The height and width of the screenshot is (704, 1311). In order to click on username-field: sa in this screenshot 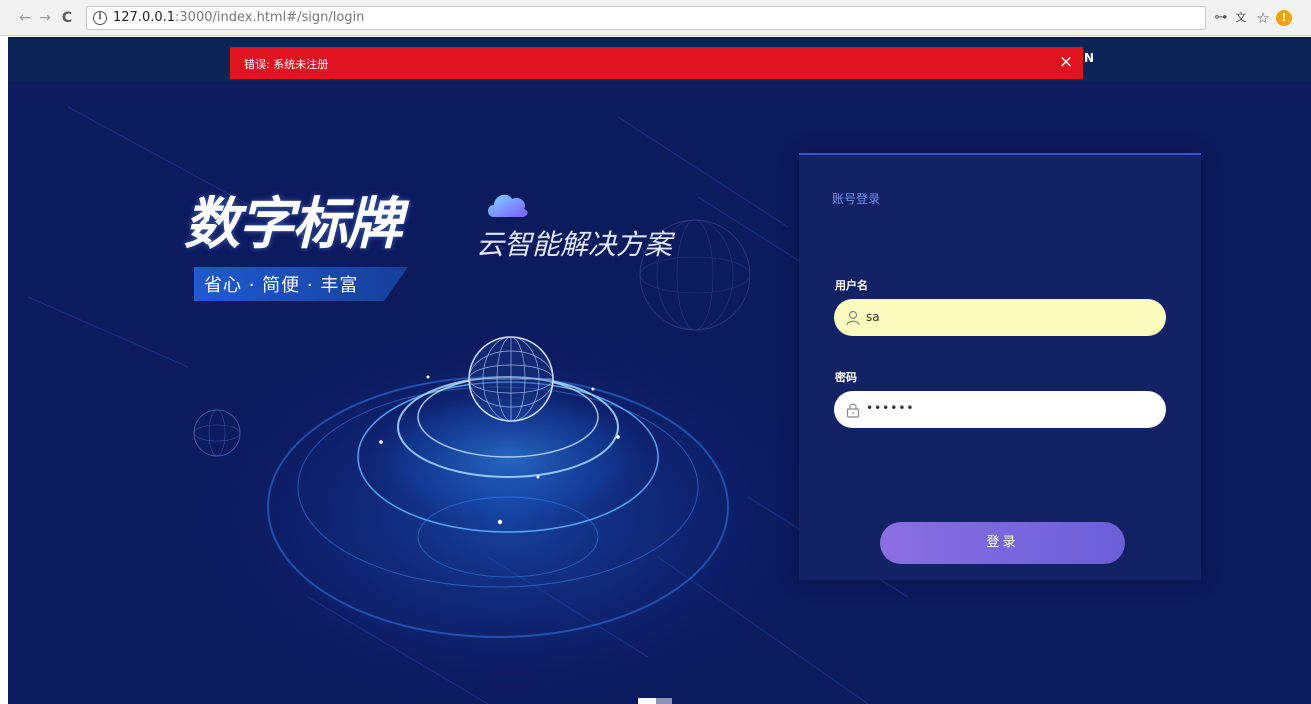, I will do `click(1000, 317)`.